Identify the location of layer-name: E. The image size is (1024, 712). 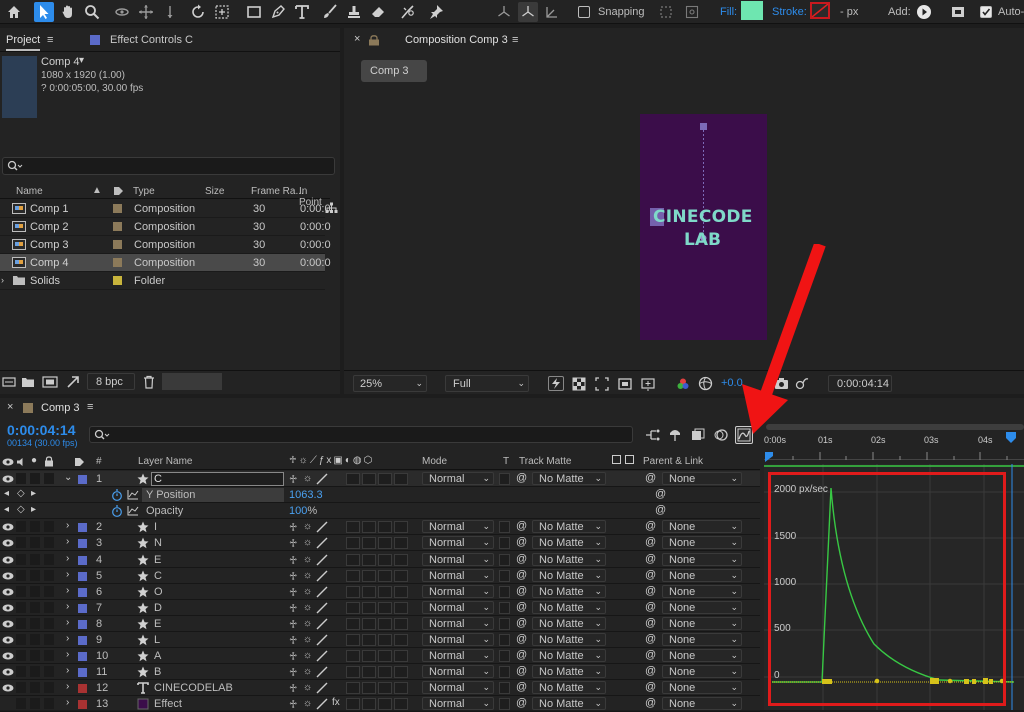
(157, 624).